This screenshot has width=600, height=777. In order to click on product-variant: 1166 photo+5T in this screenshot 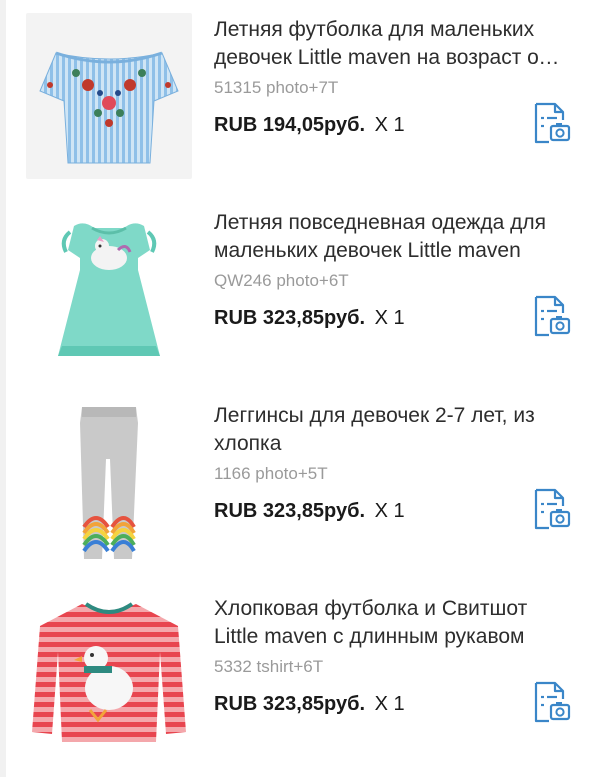, I will do `click(271, 473)`.